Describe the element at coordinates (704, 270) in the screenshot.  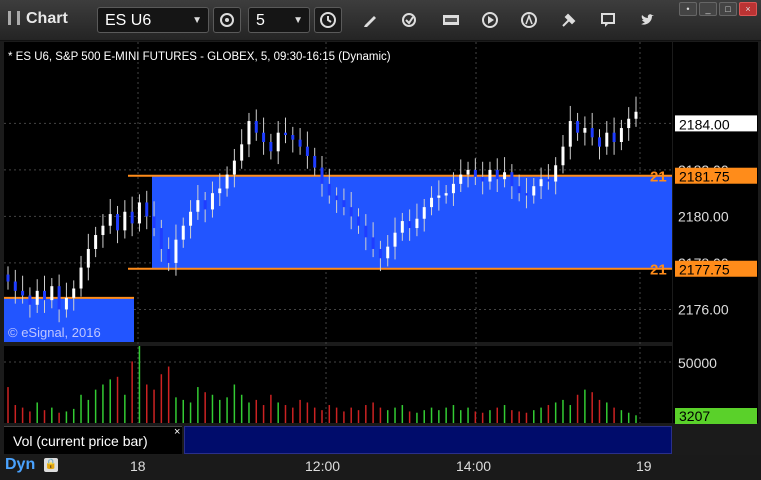
I see `lower-level-tag: 2177.75` at that location.